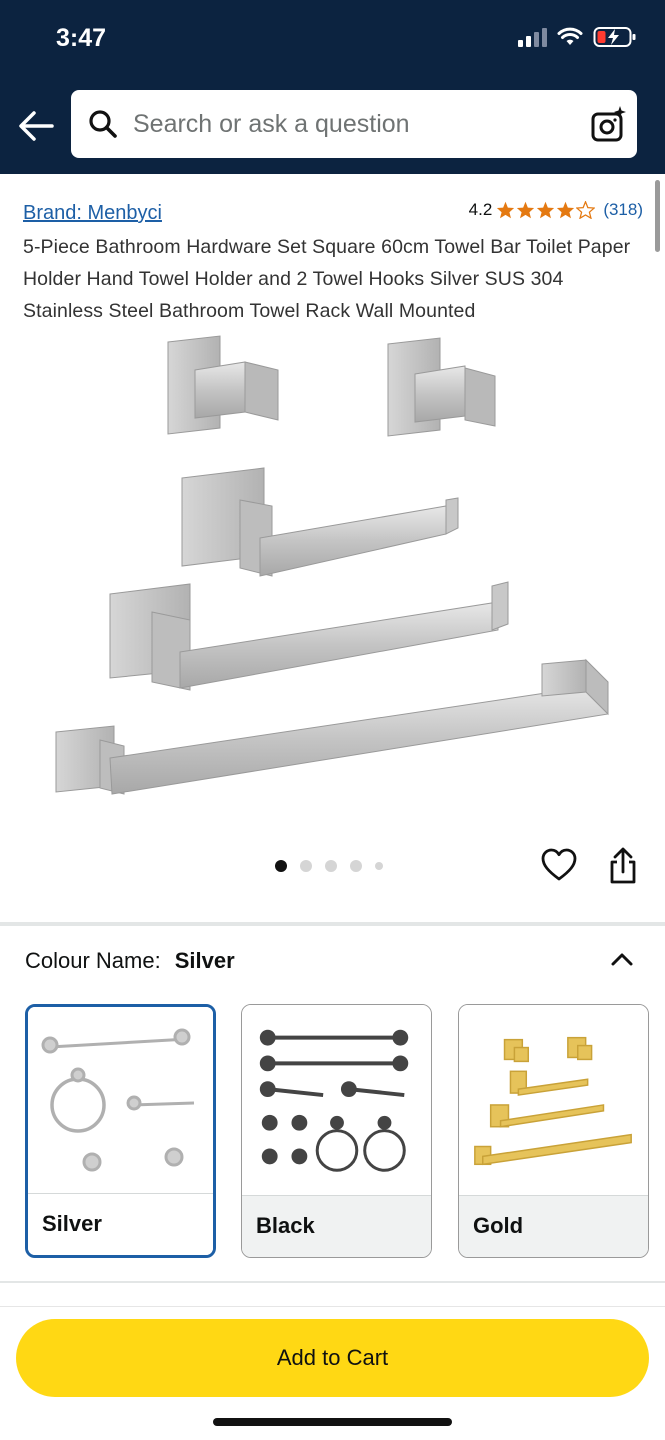 Image resolution: width=665 pixels, height=1440 pixels. I want to click on swatch-label: Silver, so click(120, 1224).